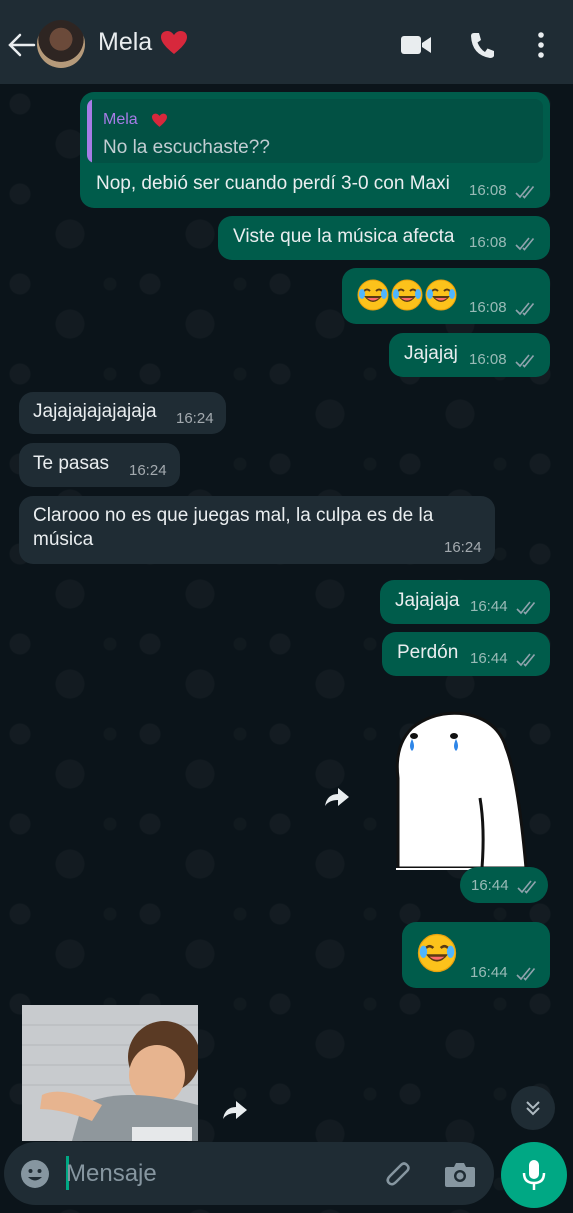 This screenshot has height=1213, width=573. What do you see at coordinates (315, 131) in the screenshot?
I see `quoted-message: Mela No la escuchaste??` at bounding box center [315, 131].